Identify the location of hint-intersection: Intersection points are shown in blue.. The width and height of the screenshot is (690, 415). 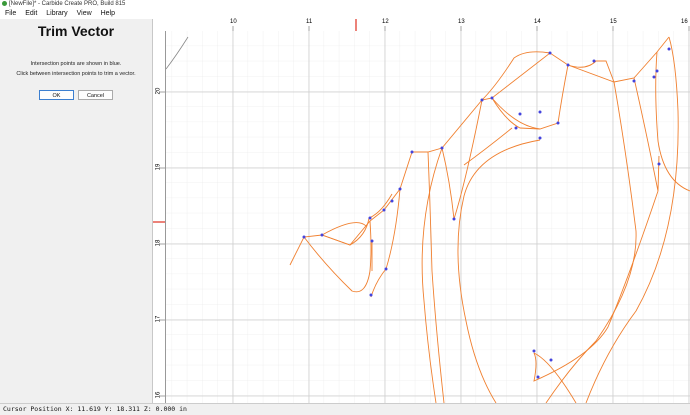
(76, 64).